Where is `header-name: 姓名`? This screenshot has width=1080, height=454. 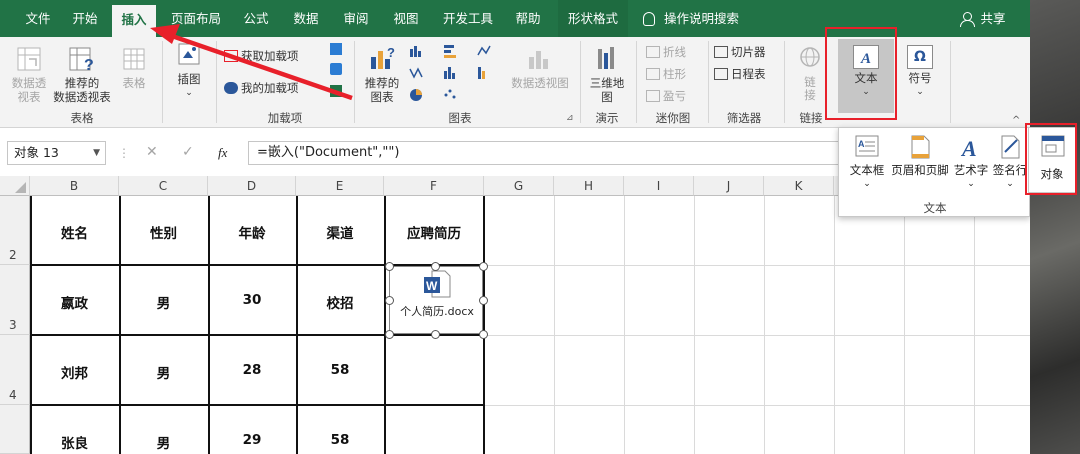 header-name: 姓名 is located at coordinates (74, 232).